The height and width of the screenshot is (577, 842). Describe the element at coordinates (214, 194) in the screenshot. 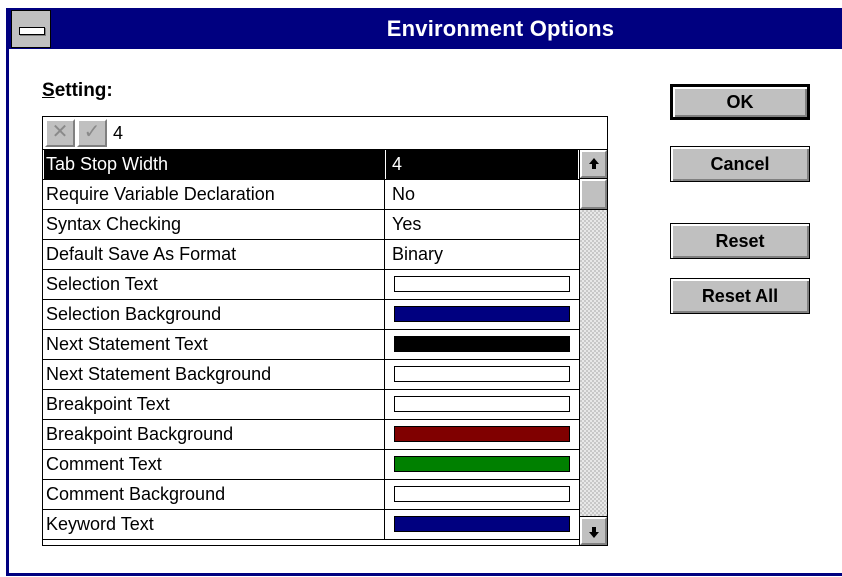

I see `setting-name: Require Variable Declaration` at that location.